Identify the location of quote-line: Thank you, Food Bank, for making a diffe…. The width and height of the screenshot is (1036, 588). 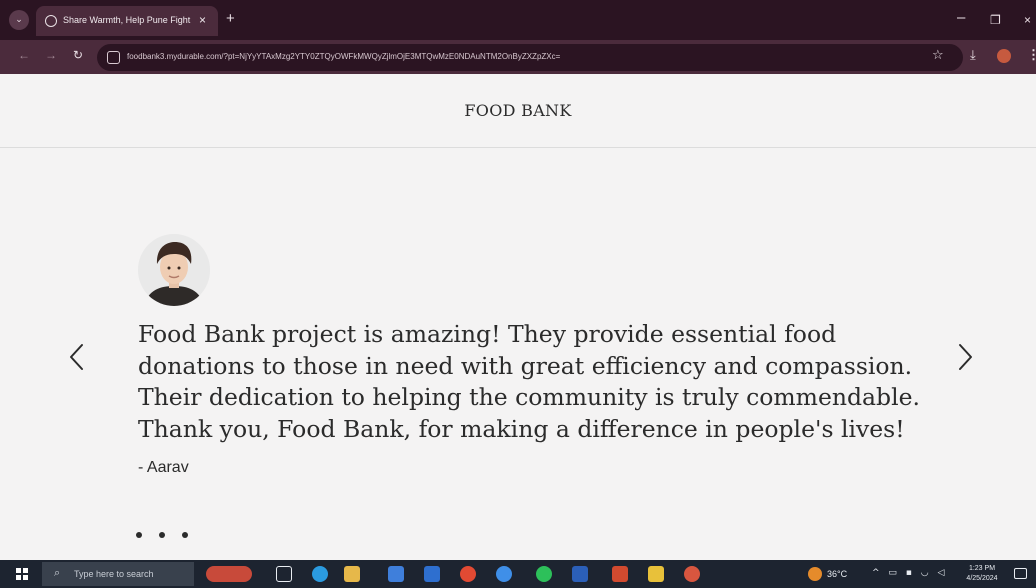
(521, 428).